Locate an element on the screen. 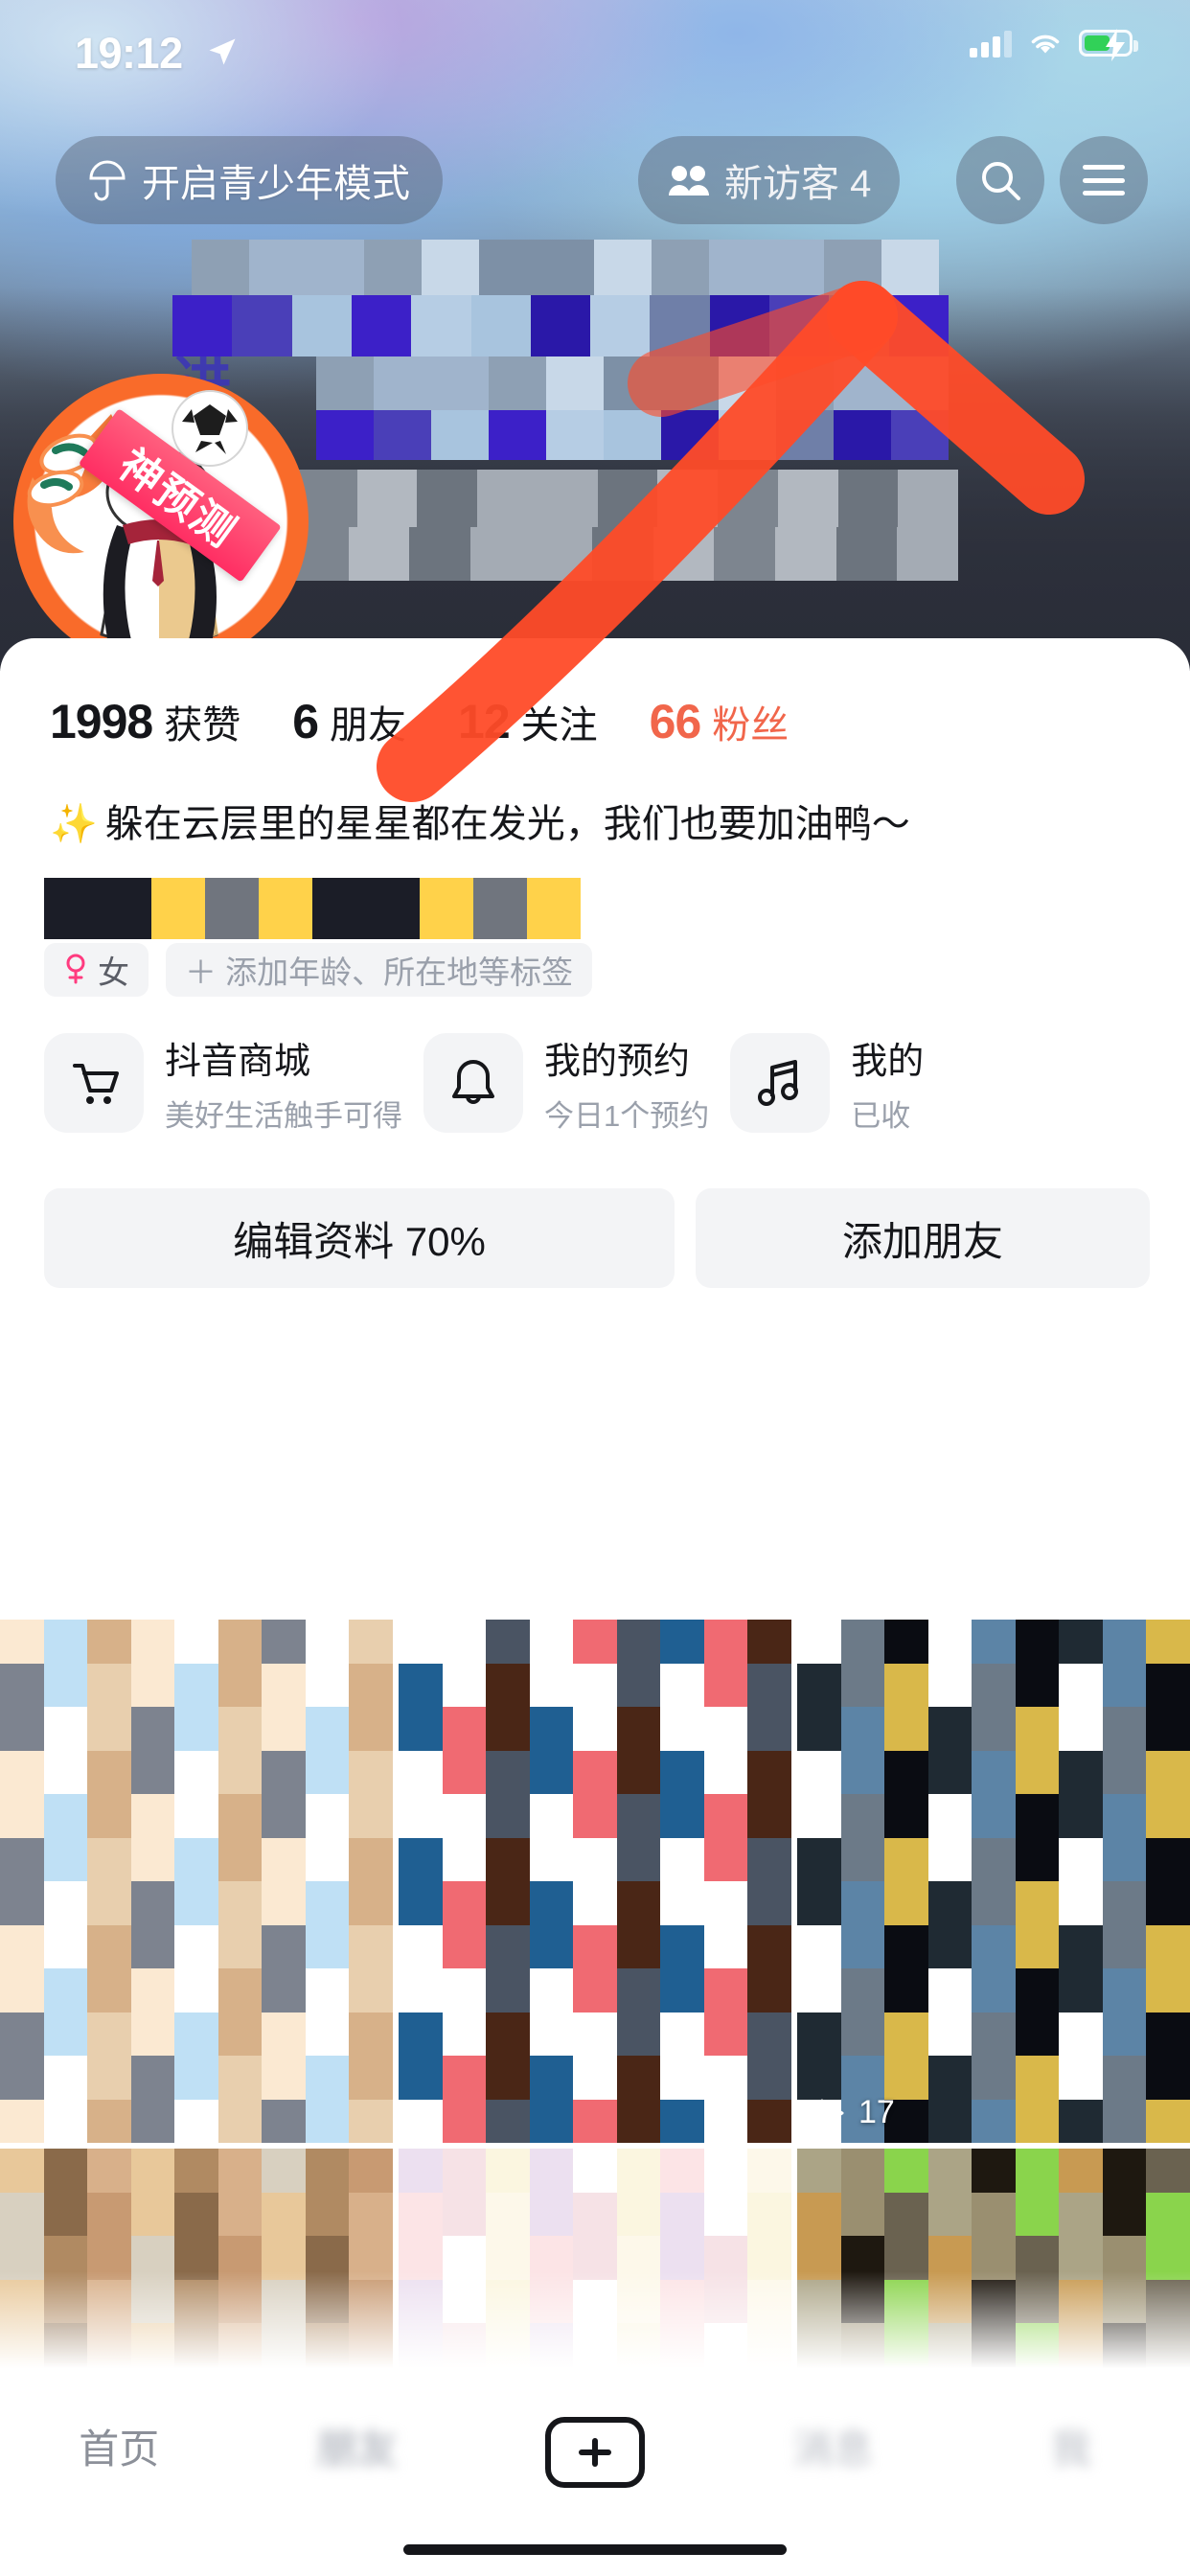  profile-actions: 编辑资料 70% 添加朋友 is located at coordinates (597, 1238).